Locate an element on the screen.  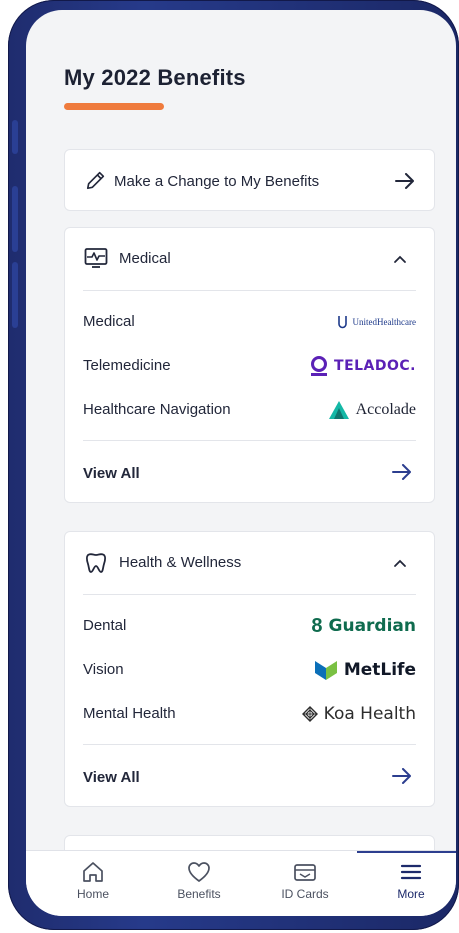
nav-active-indicator is located at coordinates (406, 852).